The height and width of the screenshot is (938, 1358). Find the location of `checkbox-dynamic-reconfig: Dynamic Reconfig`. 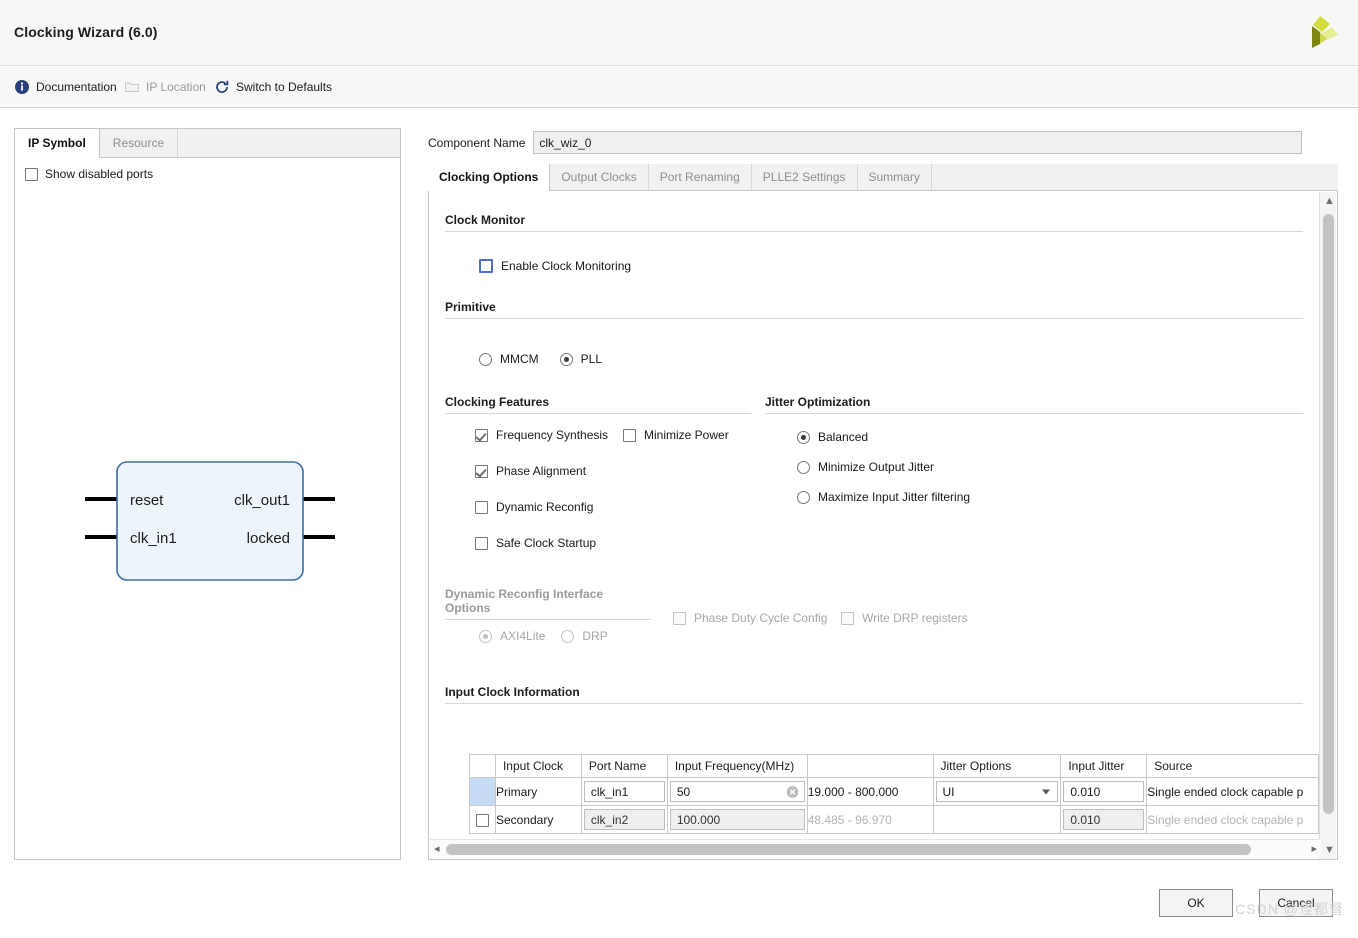

checkbox-dynamic-reconfig: Dynamic Reconfig is located at coordinates (534, 507).